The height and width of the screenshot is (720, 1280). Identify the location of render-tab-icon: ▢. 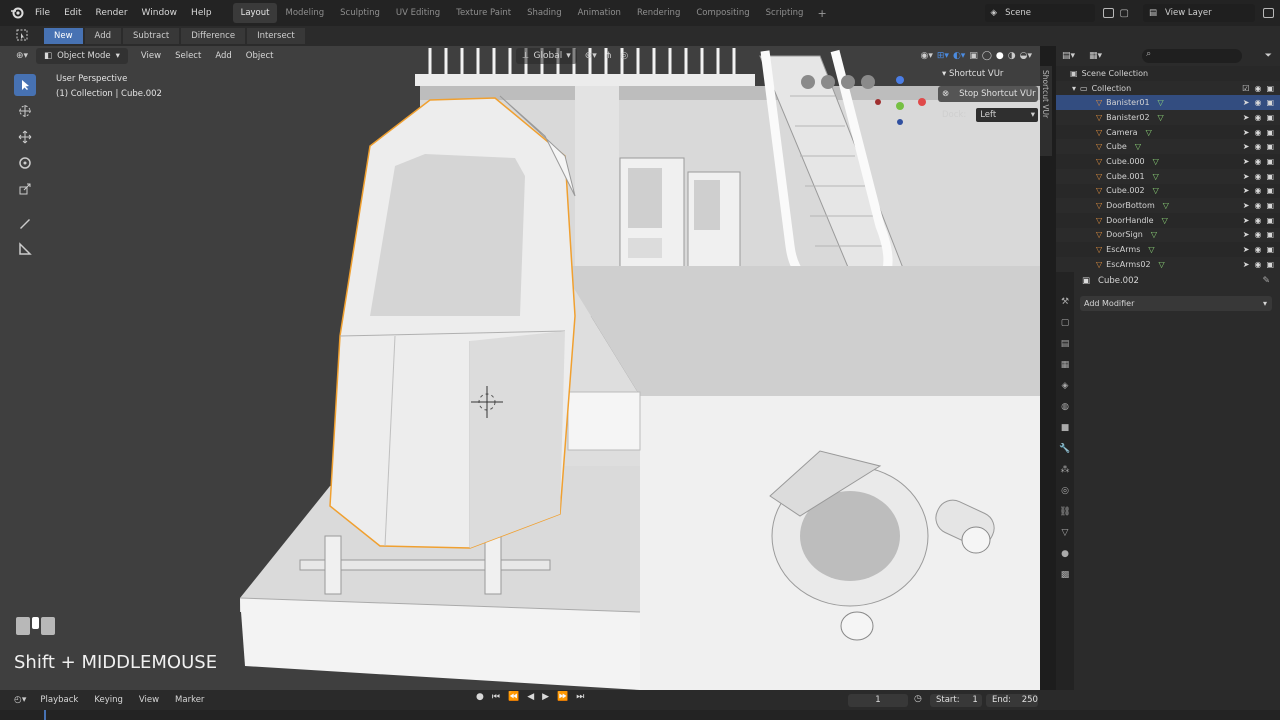
(1065, 323).